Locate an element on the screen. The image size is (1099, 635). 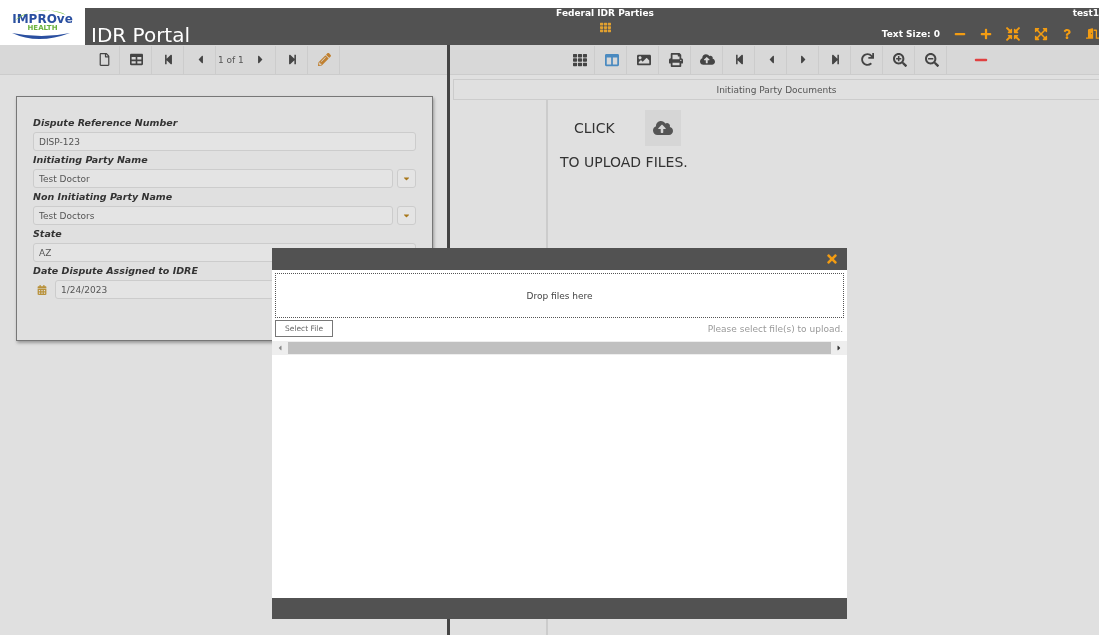
app-title: IDR Portal is located at coordinates (140, 35).